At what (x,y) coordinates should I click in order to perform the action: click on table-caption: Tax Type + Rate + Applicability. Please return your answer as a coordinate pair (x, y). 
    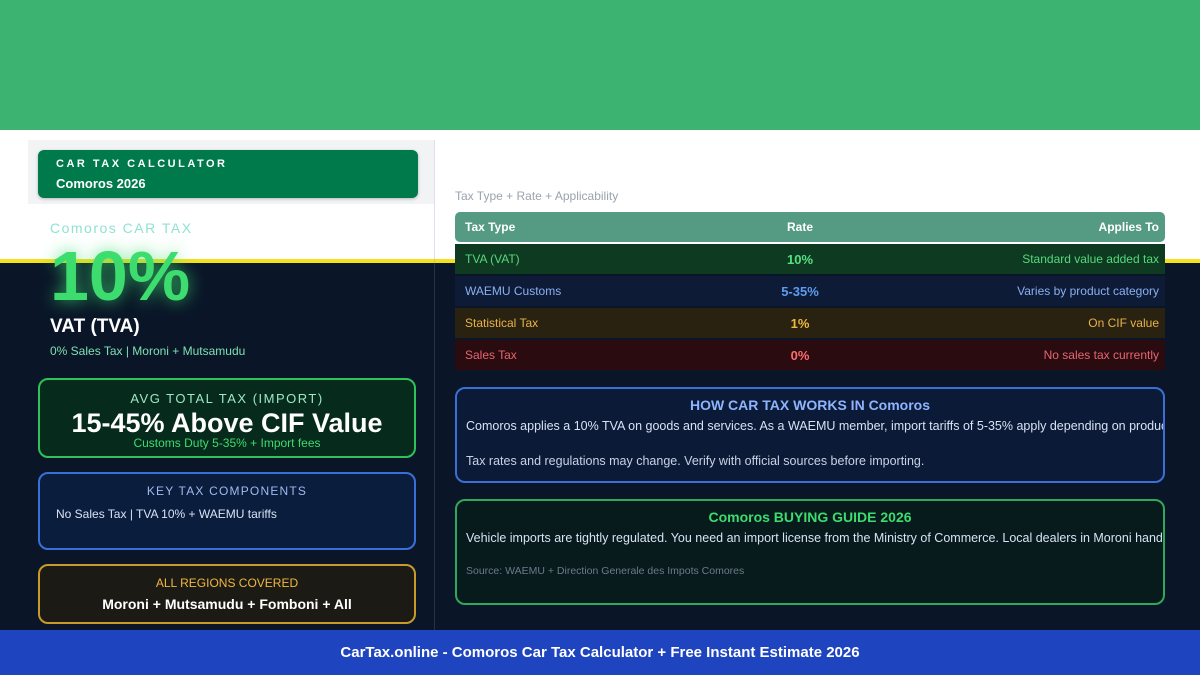
    Looking at the image, I should click on (537, 196).